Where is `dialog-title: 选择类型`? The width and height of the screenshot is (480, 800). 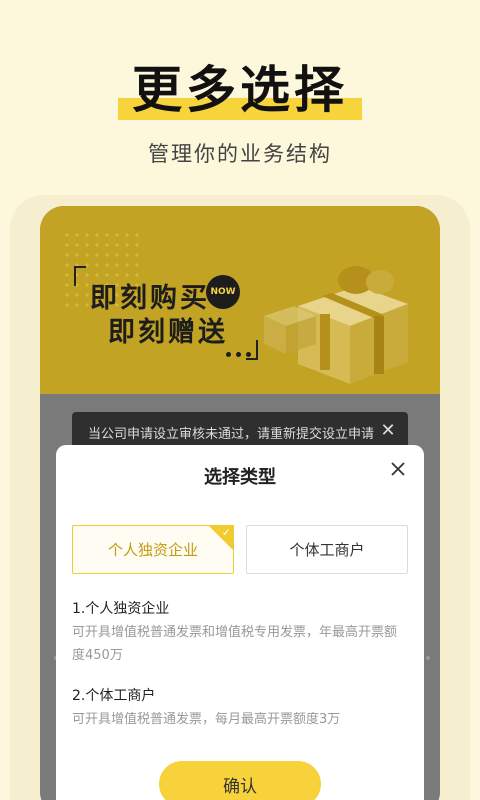 dialog-title: 选择类型 is located at coordinates (240, 477).